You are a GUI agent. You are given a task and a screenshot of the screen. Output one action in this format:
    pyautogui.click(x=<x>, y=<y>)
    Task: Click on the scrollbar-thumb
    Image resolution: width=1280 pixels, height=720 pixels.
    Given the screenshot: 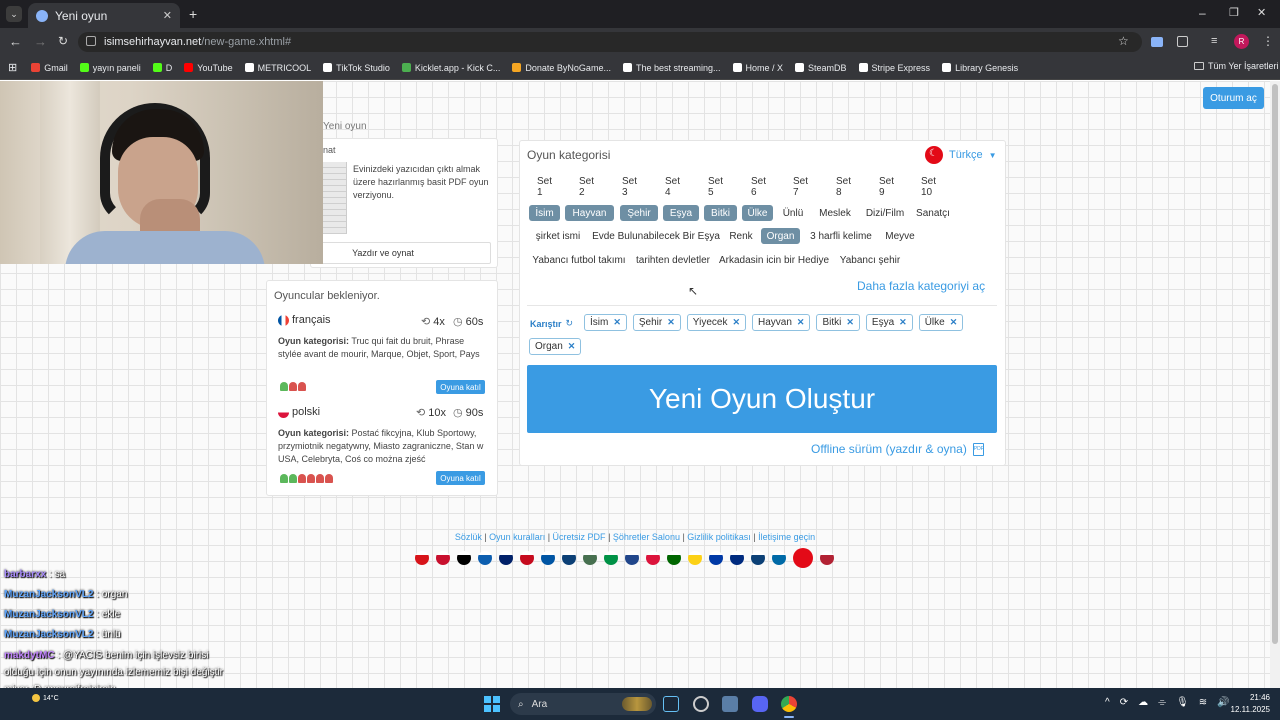 What is the action you would take?
    pyautogui.click(x=1275, y=364)
    